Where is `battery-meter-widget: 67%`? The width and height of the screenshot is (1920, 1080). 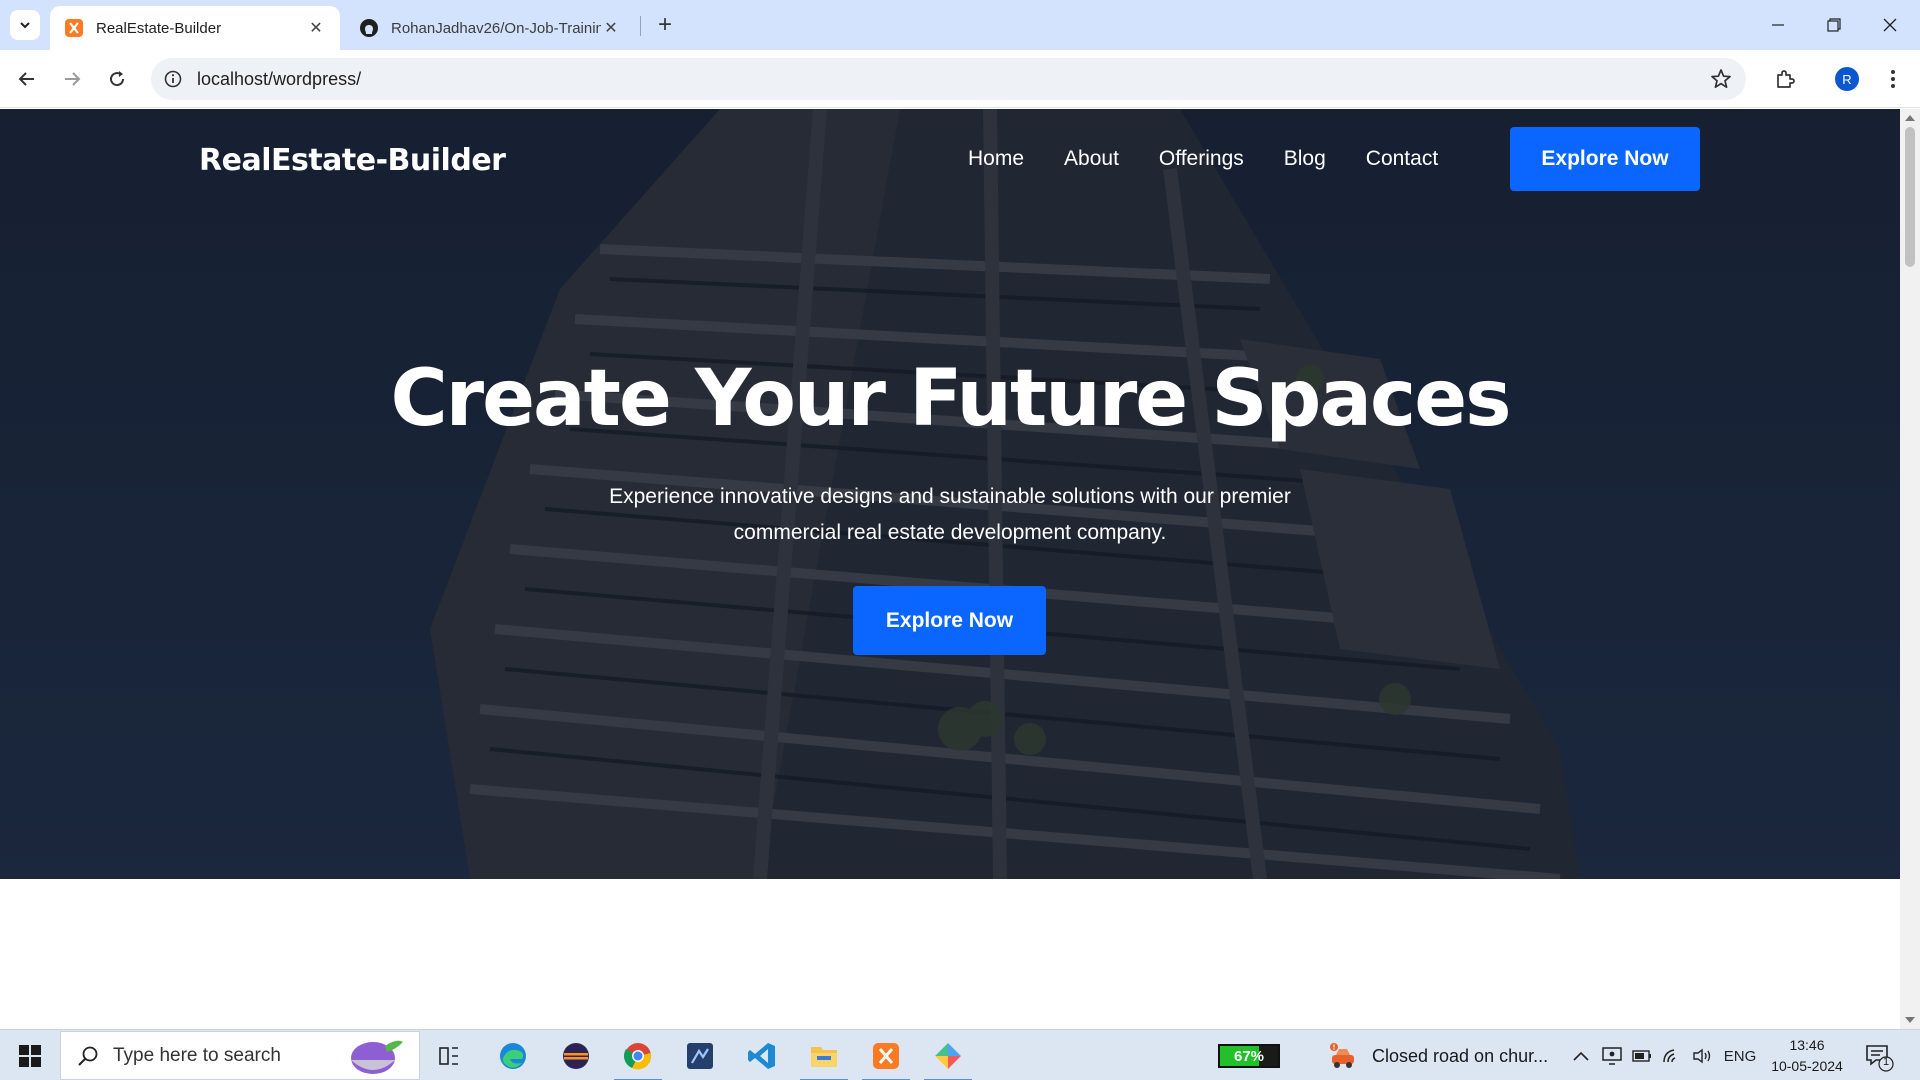
battery-meter-widget: 67% is located at coordinates (1249, 1056).